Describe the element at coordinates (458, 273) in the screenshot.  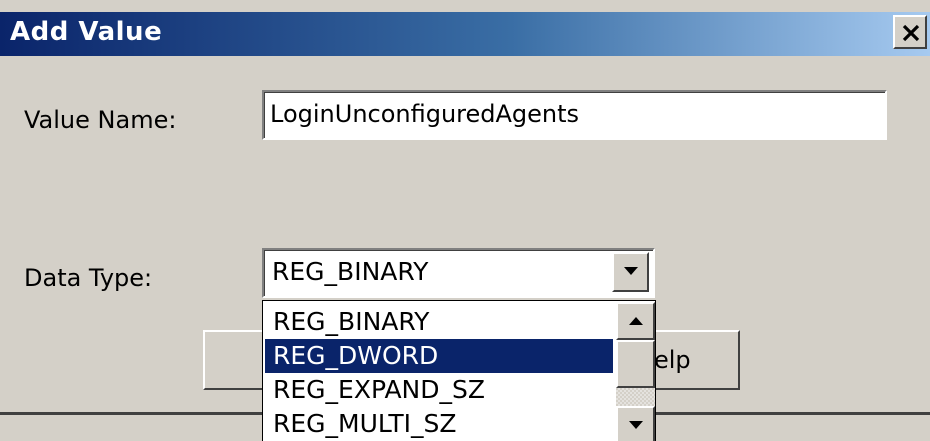
I see `data-type-combobox: REG_BINARY` at that location.